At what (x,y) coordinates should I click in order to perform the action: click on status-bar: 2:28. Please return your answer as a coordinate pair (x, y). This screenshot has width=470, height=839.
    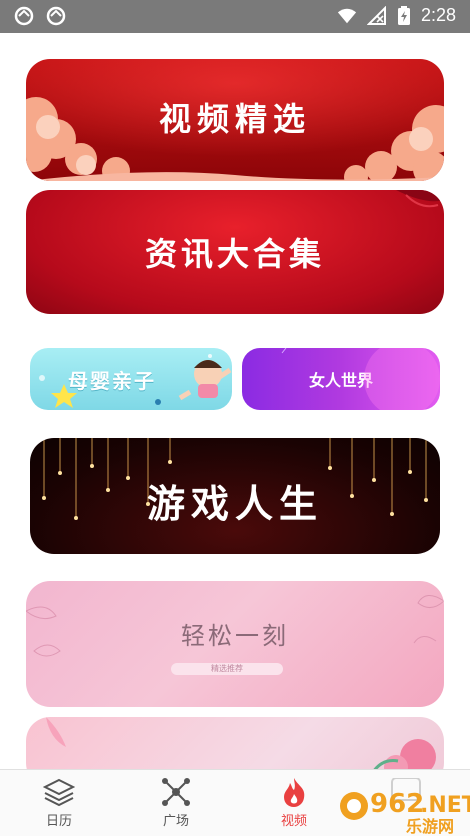
    Looking at the image, I should click on (235, 16).